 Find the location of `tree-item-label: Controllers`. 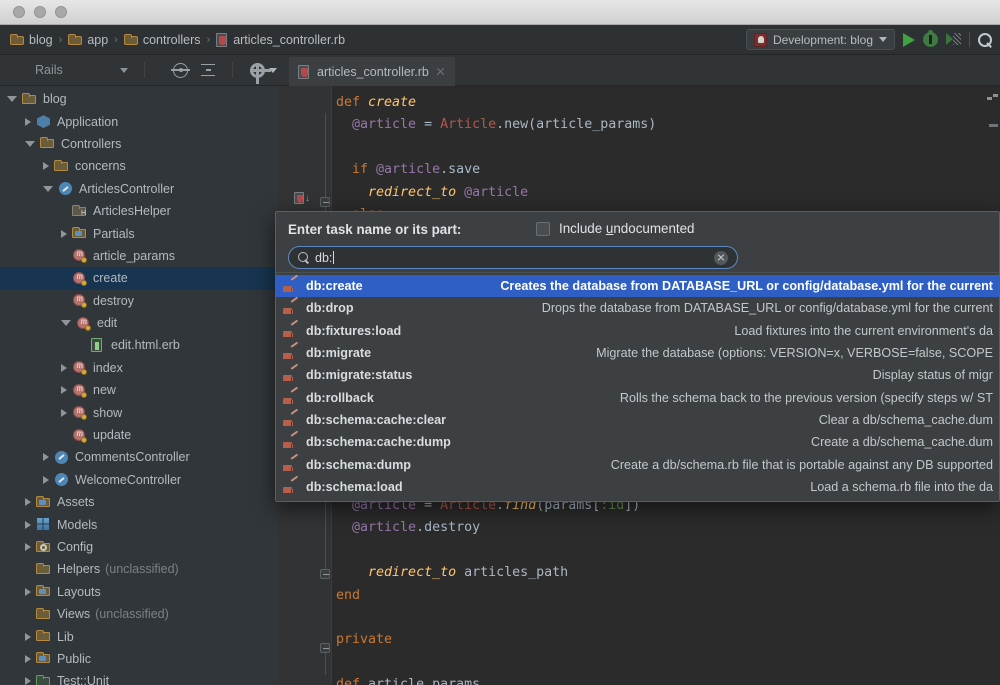

tree-item-label: Controllers is located at coordinates (91, 143).